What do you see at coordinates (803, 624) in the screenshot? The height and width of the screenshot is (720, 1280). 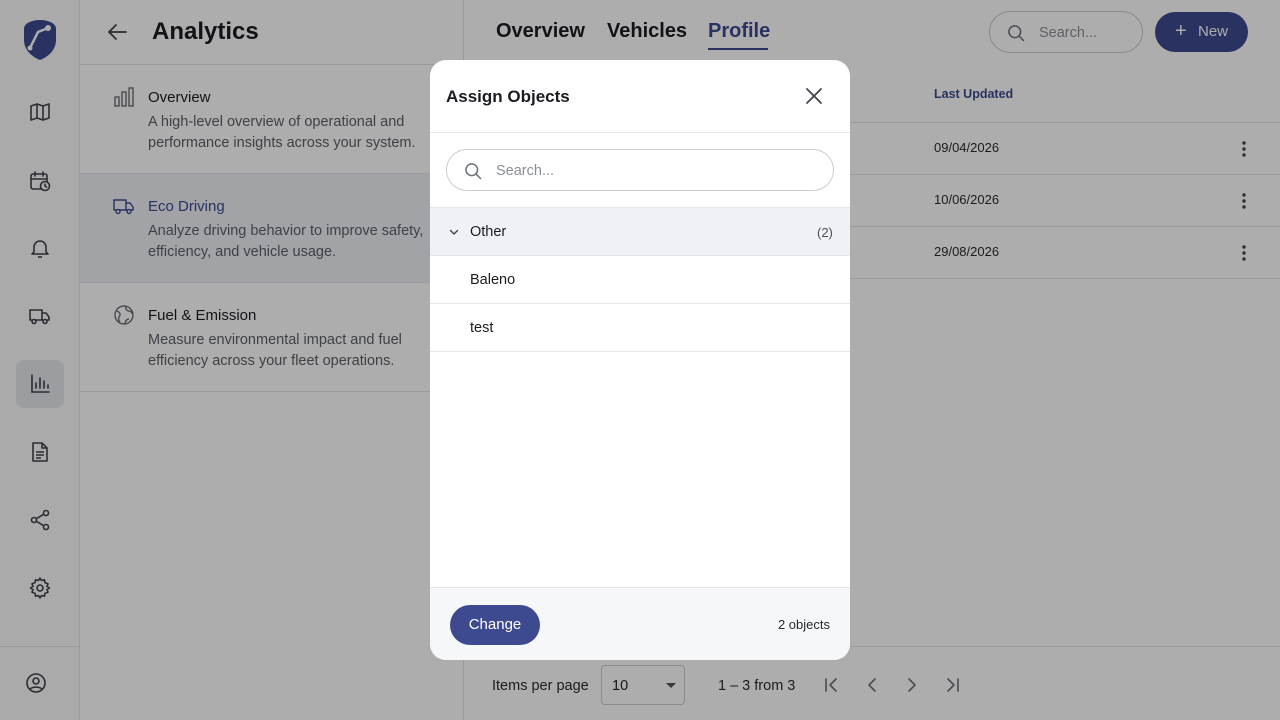 I see `object-count: 2 objects` at bounding box center [803, 624].